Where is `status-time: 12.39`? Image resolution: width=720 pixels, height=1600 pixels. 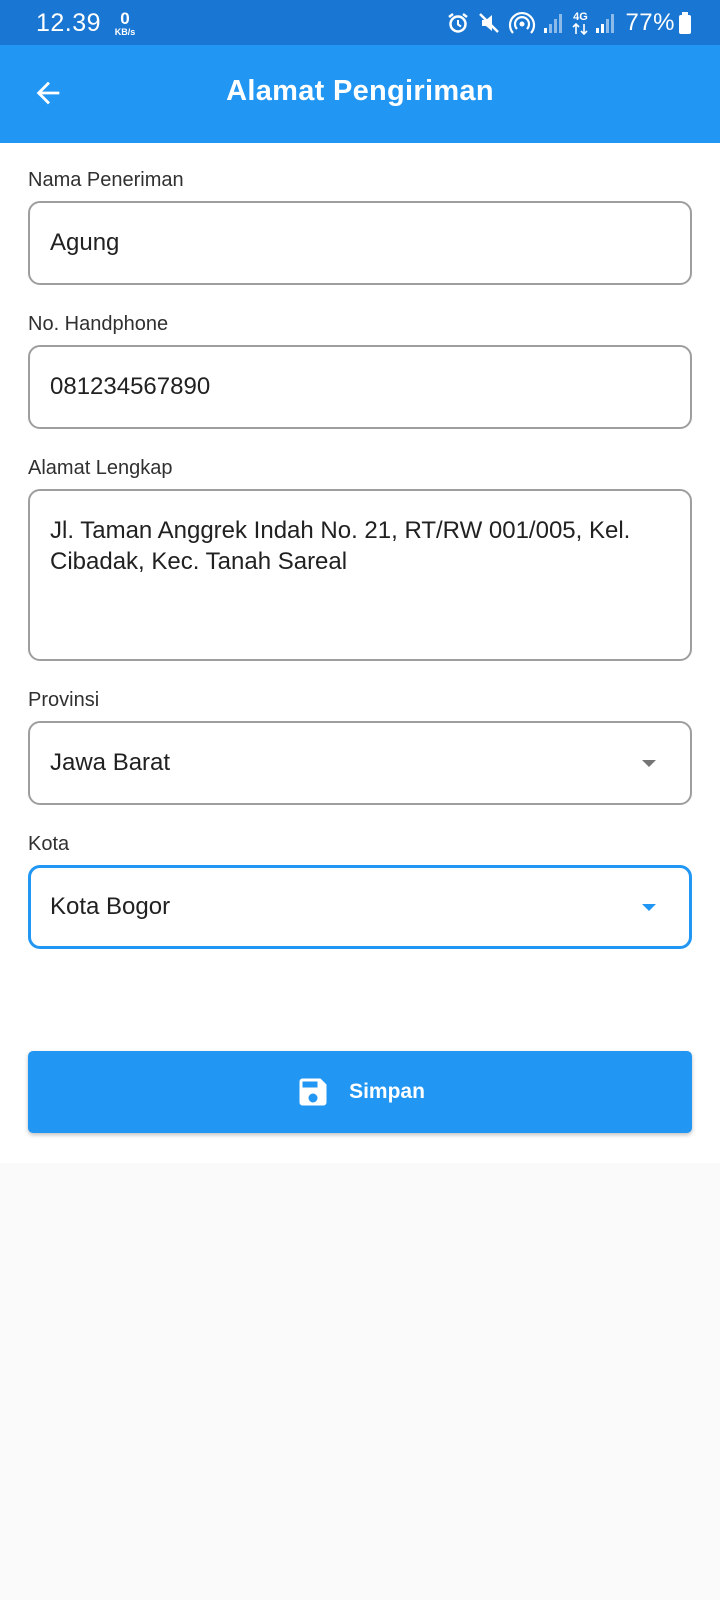
status-time: 12.39 is located at coordinates (69, 23).